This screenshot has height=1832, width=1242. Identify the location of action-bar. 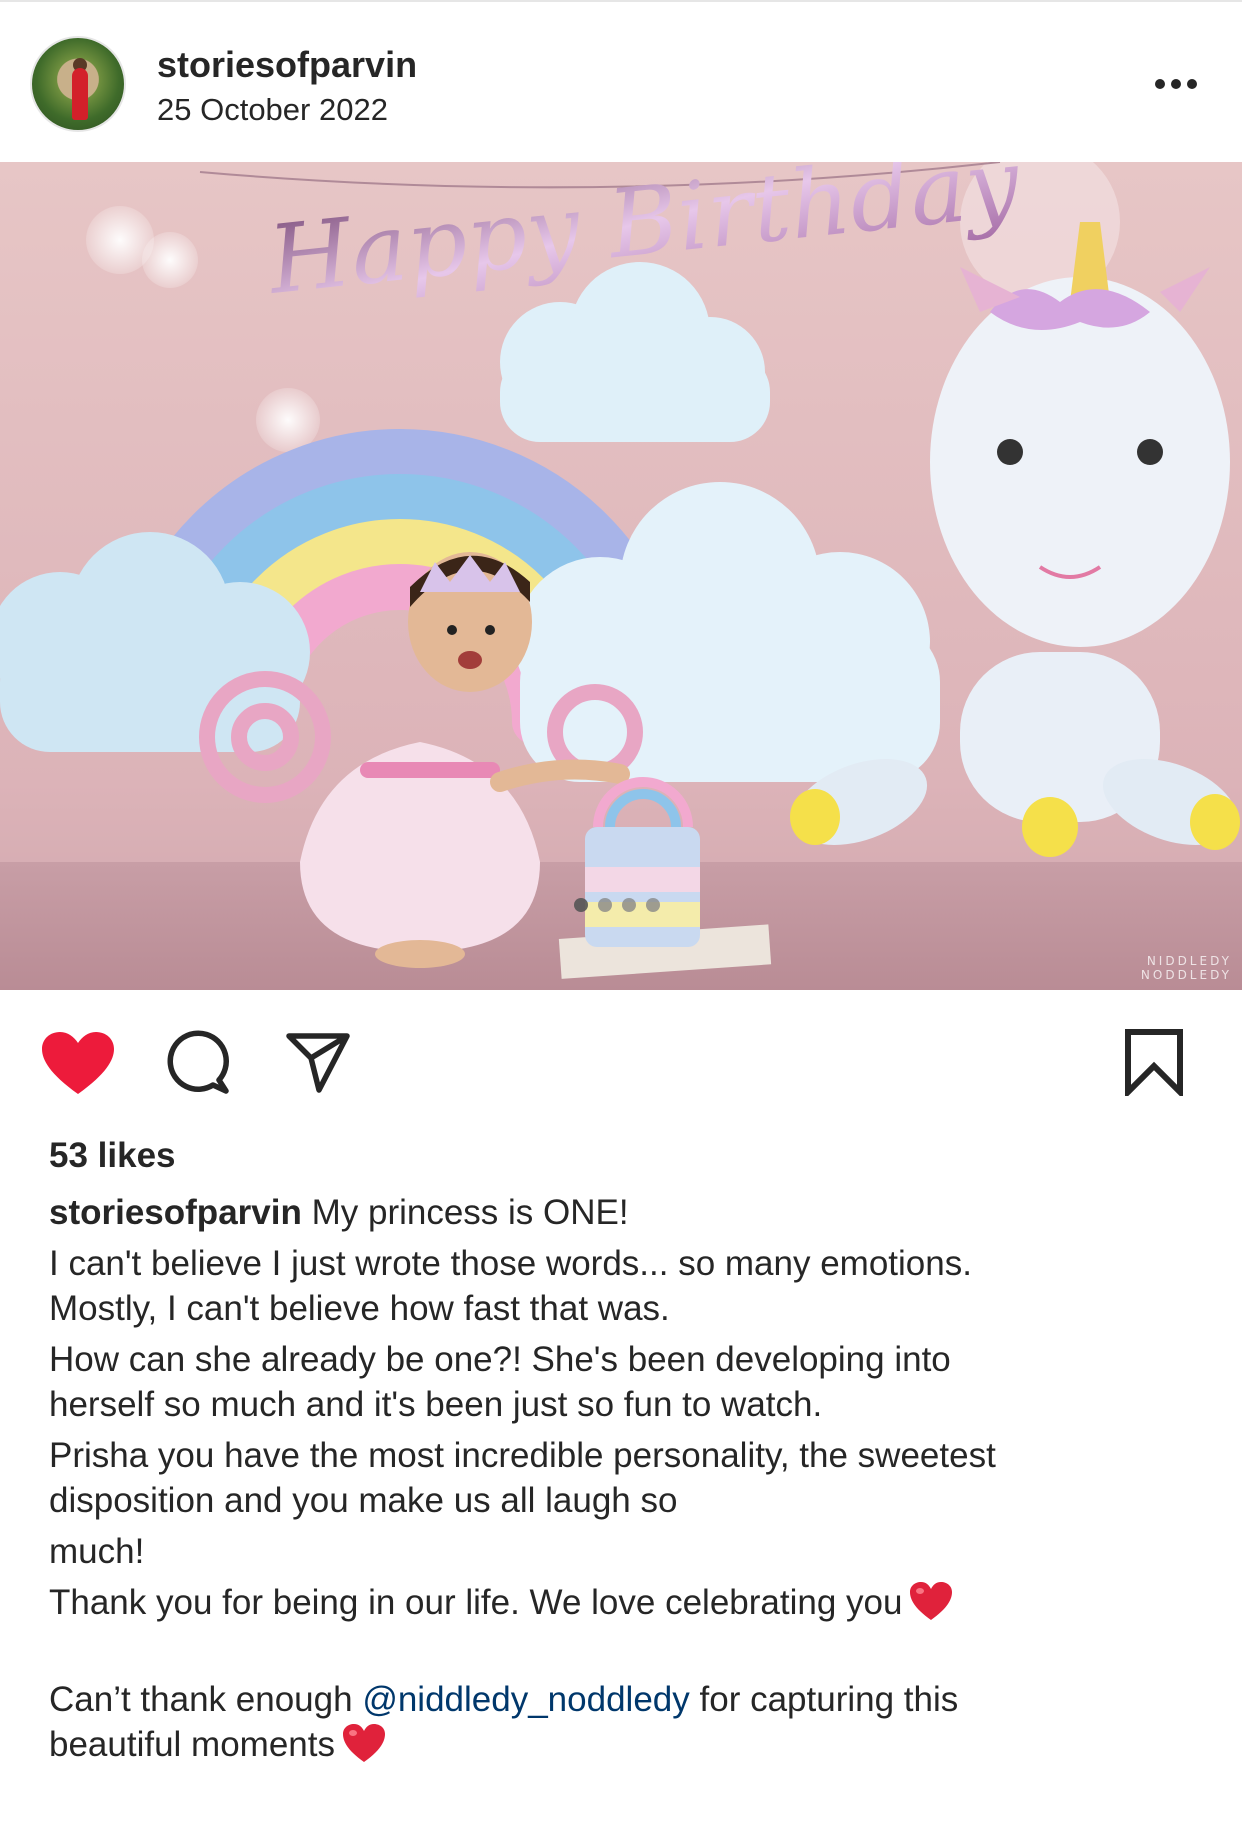
(621, 1060).